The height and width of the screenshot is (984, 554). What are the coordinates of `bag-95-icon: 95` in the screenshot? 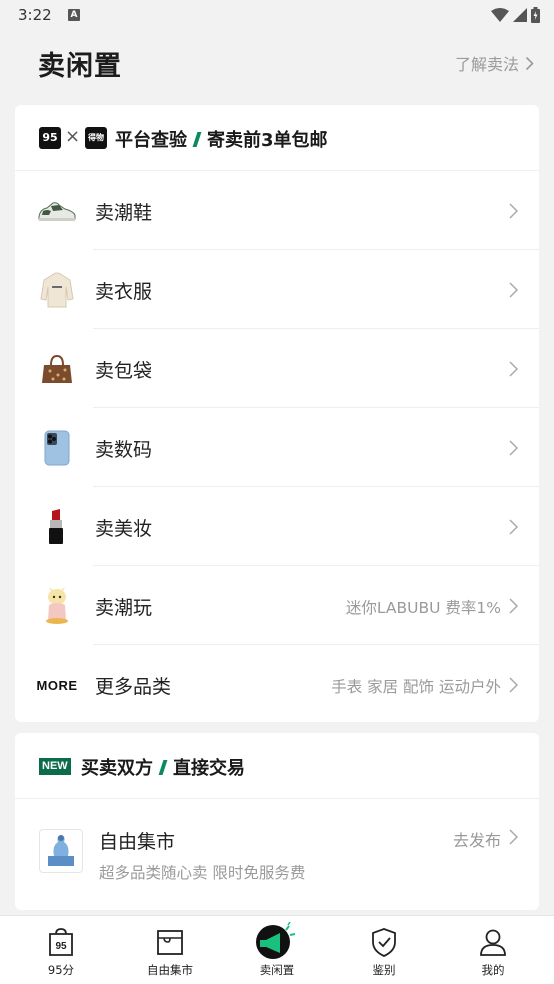 It's located at (61, 942).